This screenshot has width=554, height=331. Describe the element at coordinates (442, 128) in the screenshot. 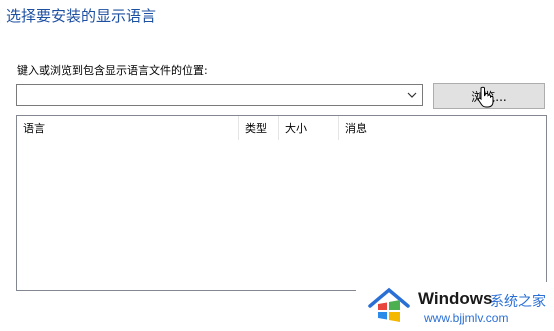

I see `column-header-message: 消息` at that location.